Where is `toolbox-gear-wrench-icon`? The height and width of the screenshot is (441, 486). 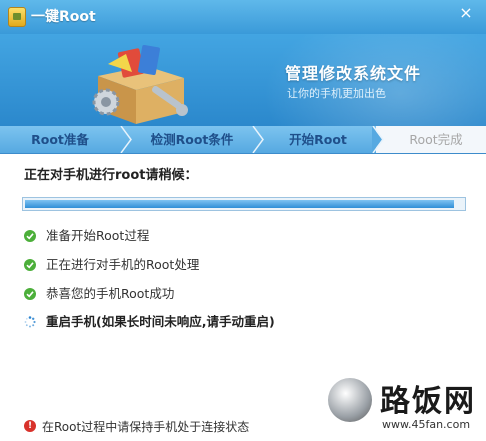 toolbox-gear-wrench-icon is located at coordinates (140, 84).